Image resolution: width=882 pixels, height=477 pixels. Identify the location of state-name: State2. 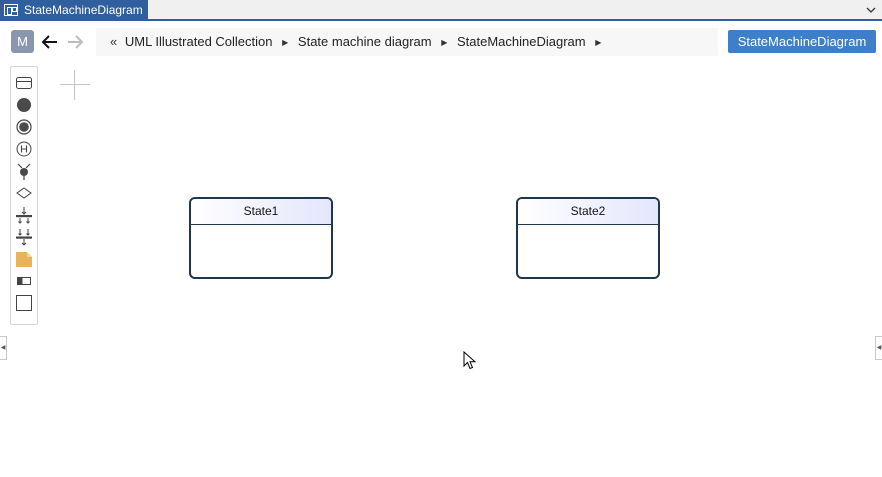
(588, 212).